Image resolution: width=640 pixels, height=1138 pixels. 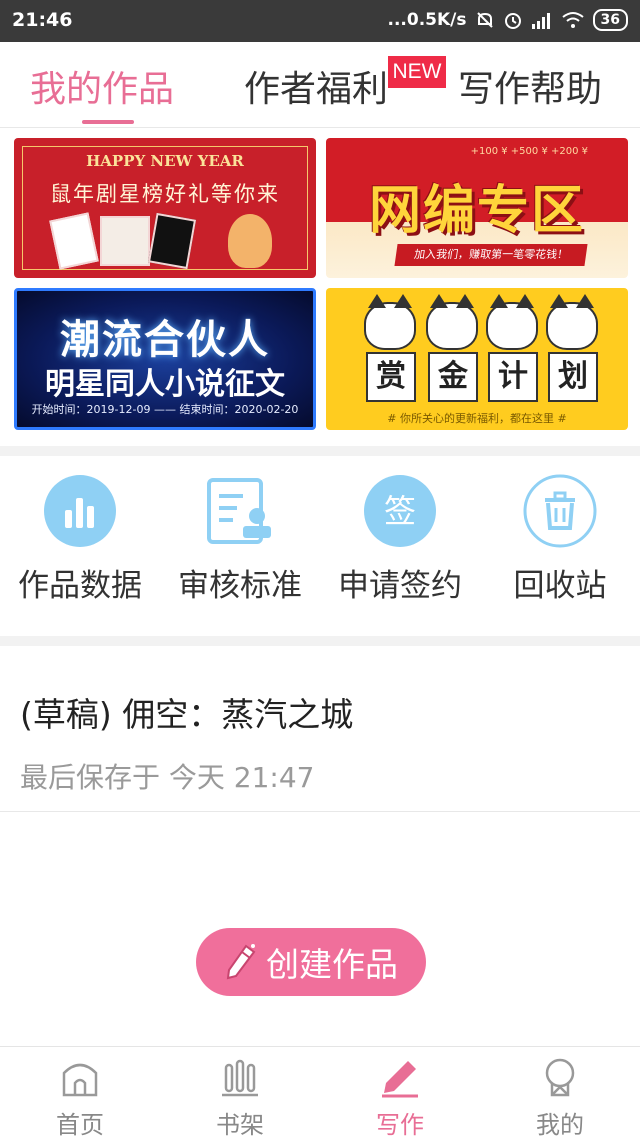 I want to click on top-tabs: 我的作品 作者福利 写作帮助, so click(x=320, y=85).